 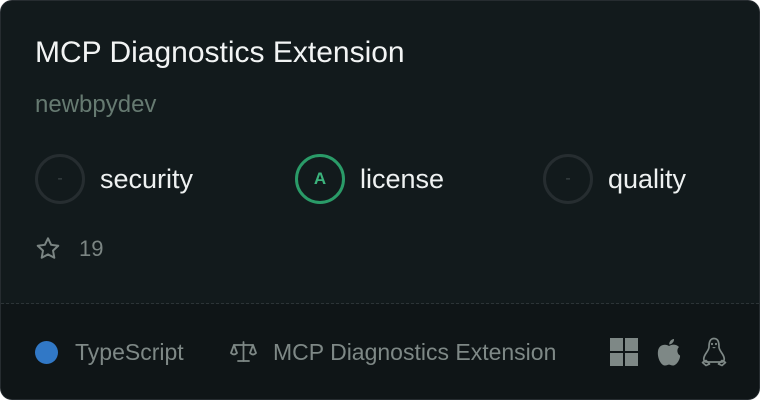 I want to click on card-title: MCP Diagnostics Extension, so click(x=220, y=53).